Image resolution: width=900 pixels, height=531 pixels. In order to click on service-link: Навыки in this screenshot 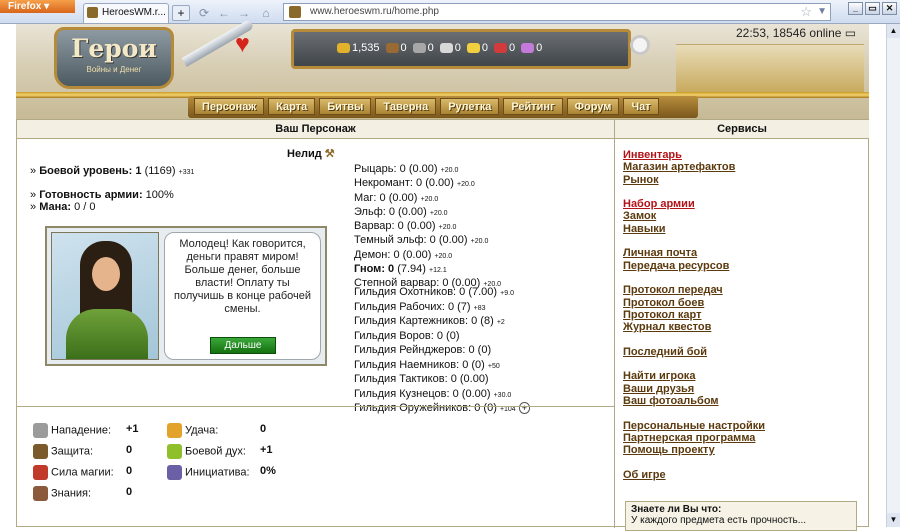, I will do `click(694, 229)`.